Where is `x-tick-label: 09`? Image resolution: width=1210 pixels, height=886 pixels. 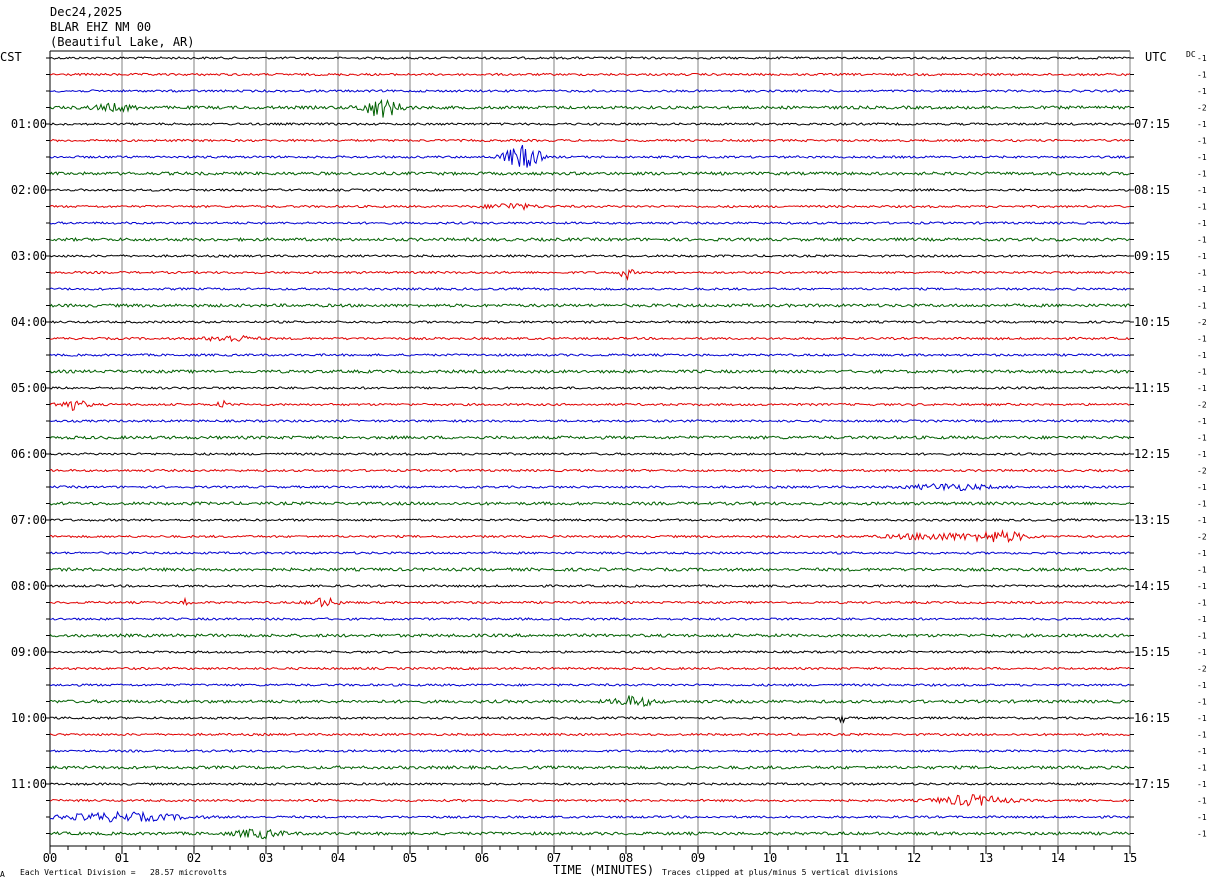 x-tick-label: 09 is located at coordinates (698, 858).